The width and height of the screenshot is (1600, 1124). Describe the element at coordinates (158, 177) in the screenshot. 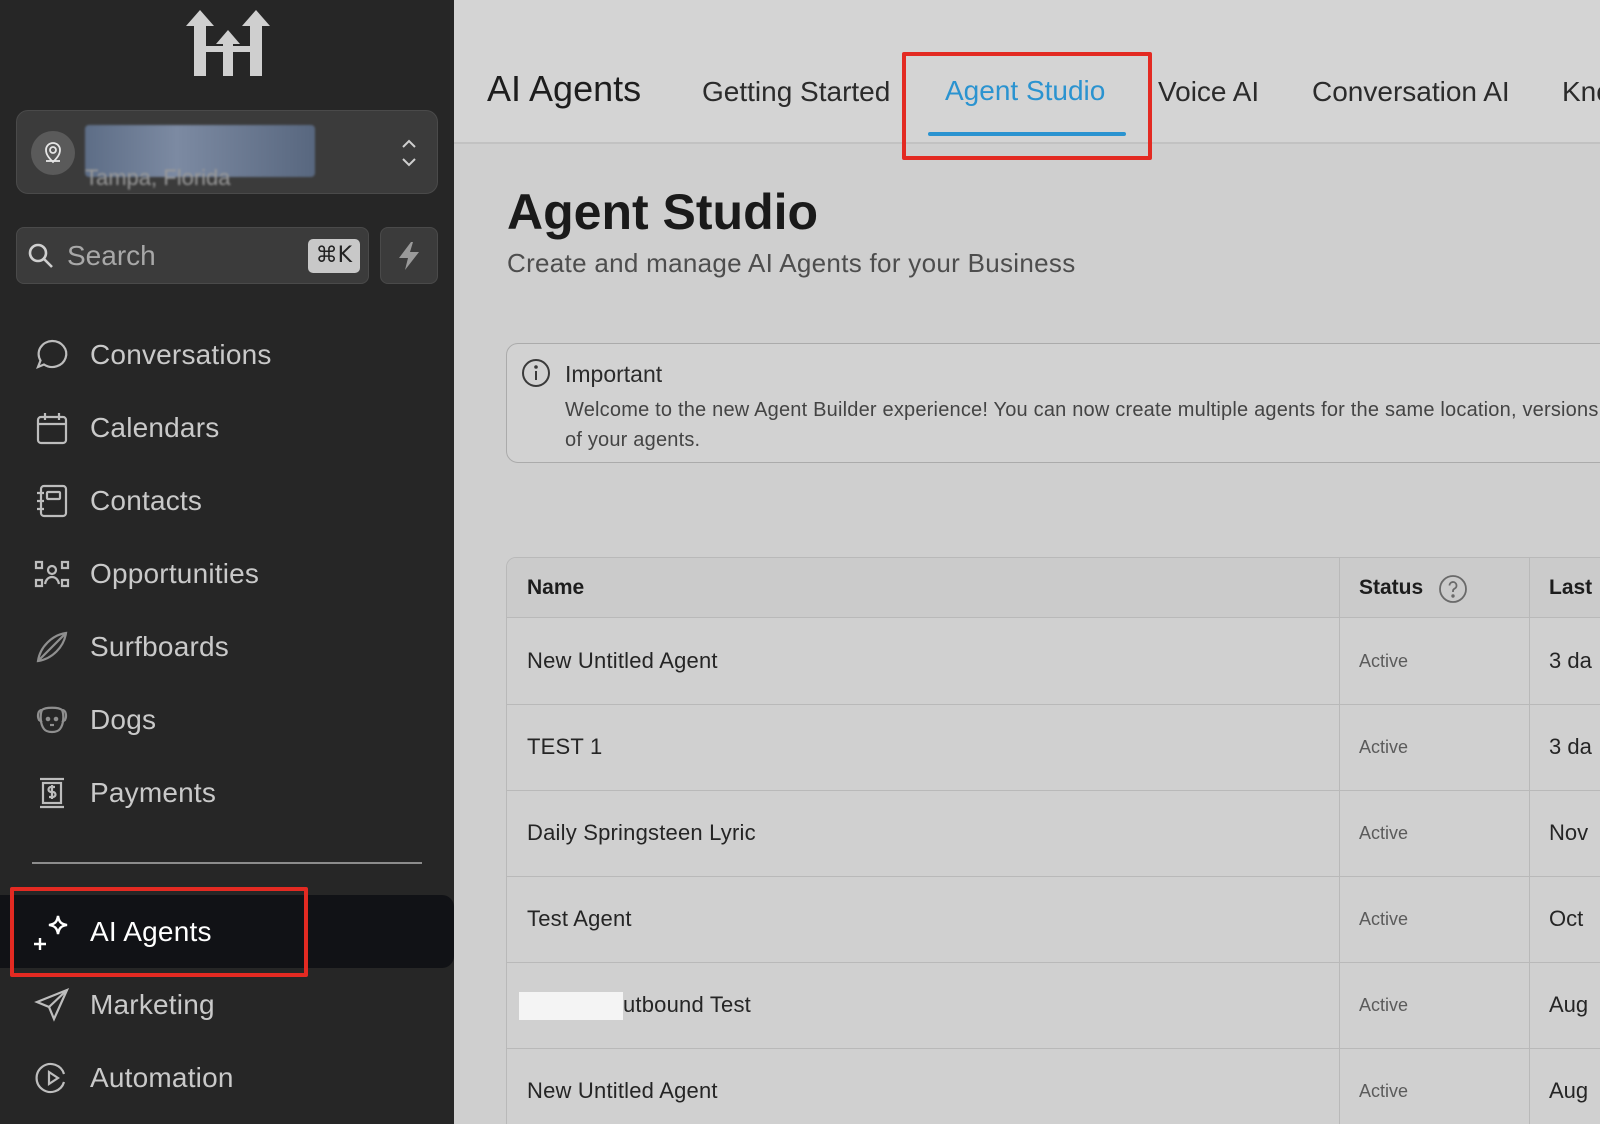

I see `location-subtitle: Tampa, Florida` at that location.